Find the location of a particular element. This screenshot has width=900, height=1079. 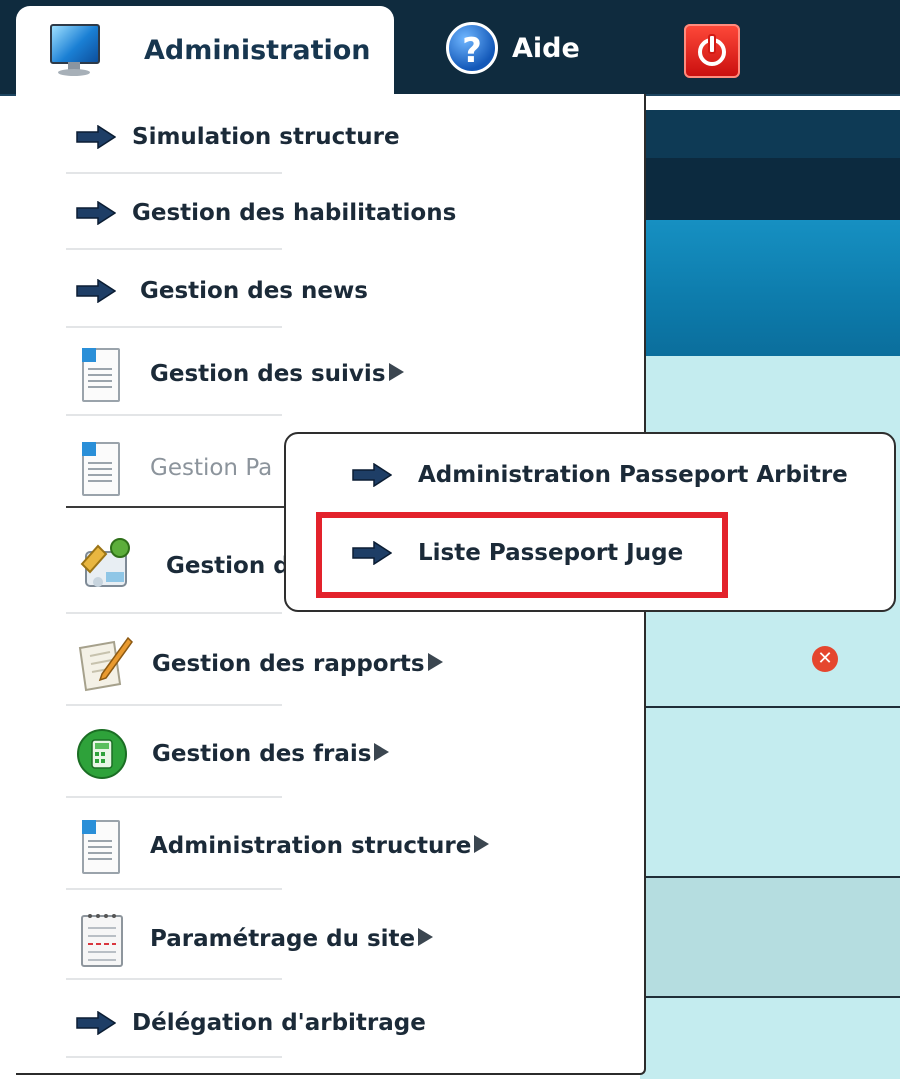

menu-item-gestion-d: Gestion d is located at coordinates (183, 566).